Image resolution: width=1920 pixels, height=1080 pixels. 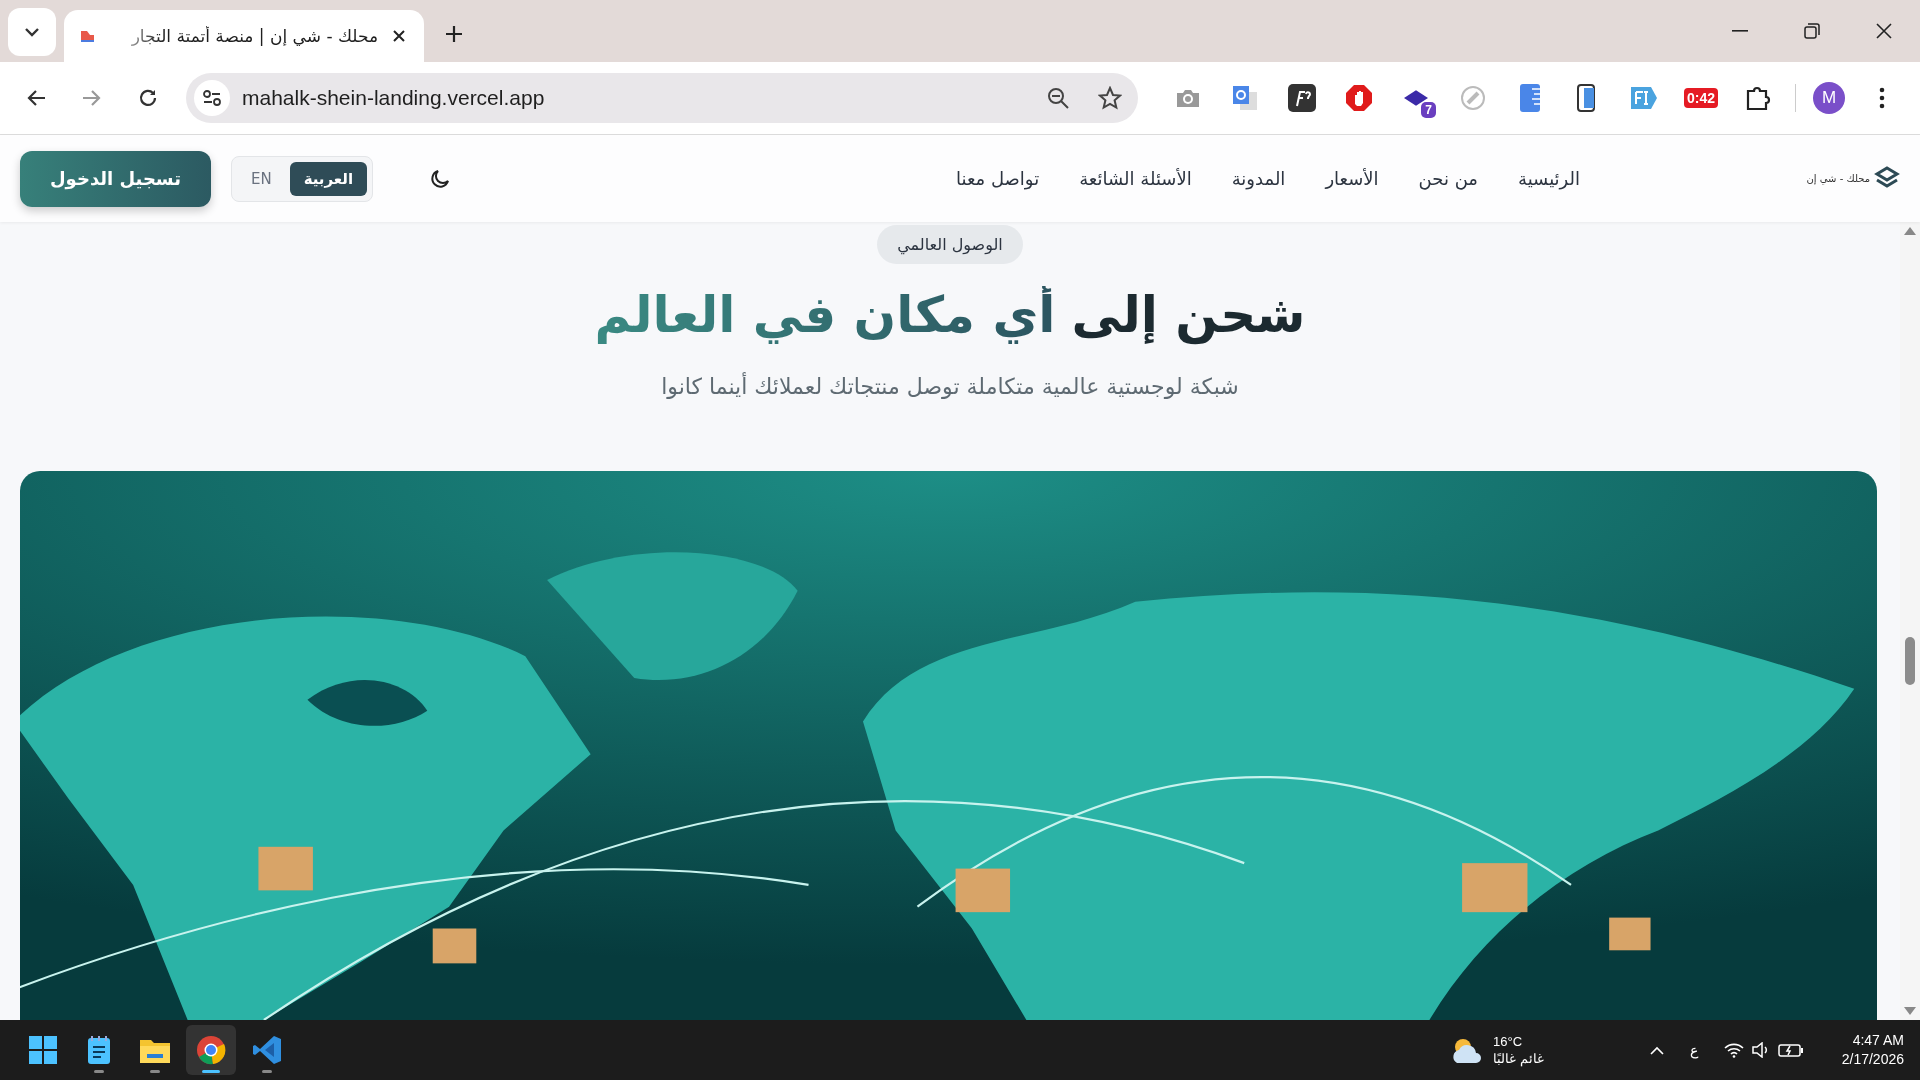 What do you see at coordinates (1518, 1058) in the screenshot?
I see `weather-condition: غائم غالبًا` at bounding box center [1518, 1058].